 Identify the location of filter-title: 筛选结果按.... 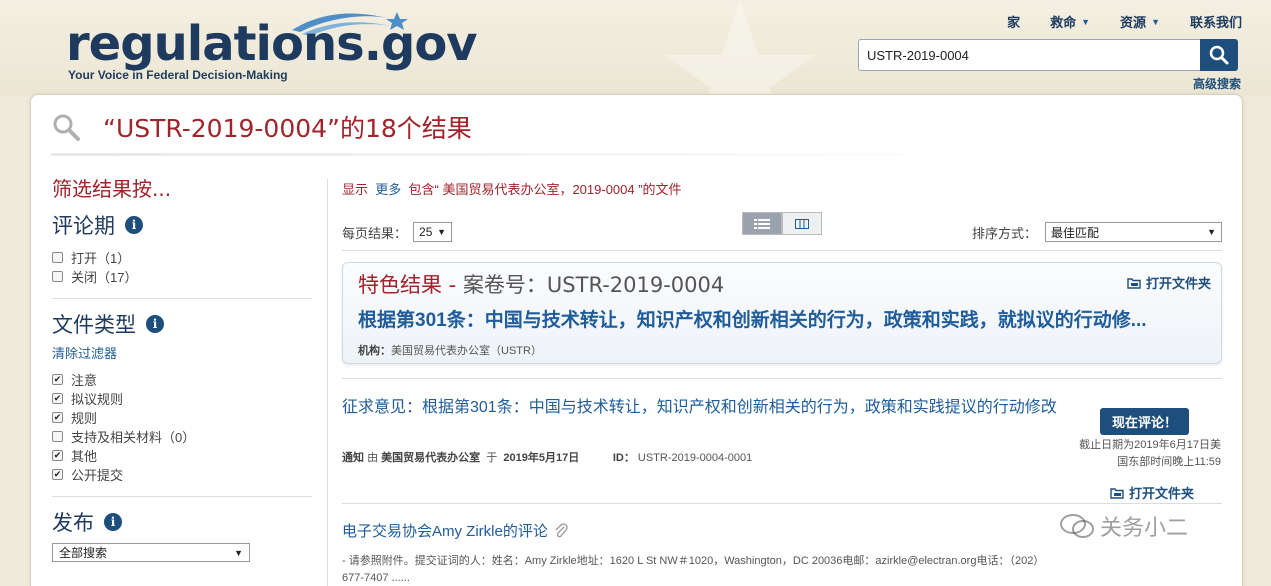
(112, 189).